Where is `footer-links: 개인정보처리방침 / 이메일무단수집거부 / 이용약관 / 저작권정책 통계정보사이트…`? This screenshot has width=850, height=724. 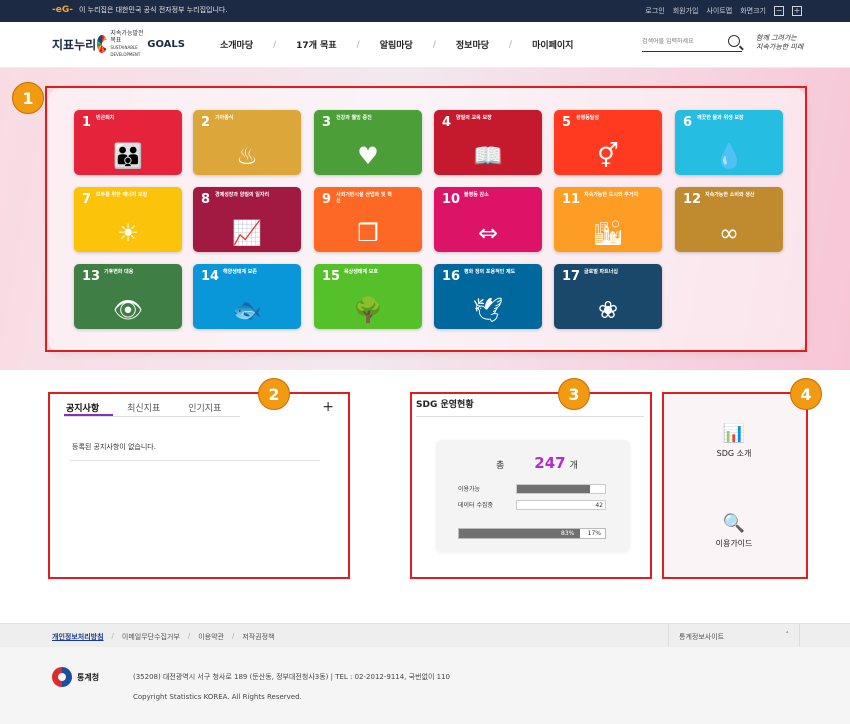
footer-links: 개인정보처리방침 / 이메일무단수집거부 / 이용약관 / 저작권정책 통계정보사이트… is located at coordinates (425, 635).